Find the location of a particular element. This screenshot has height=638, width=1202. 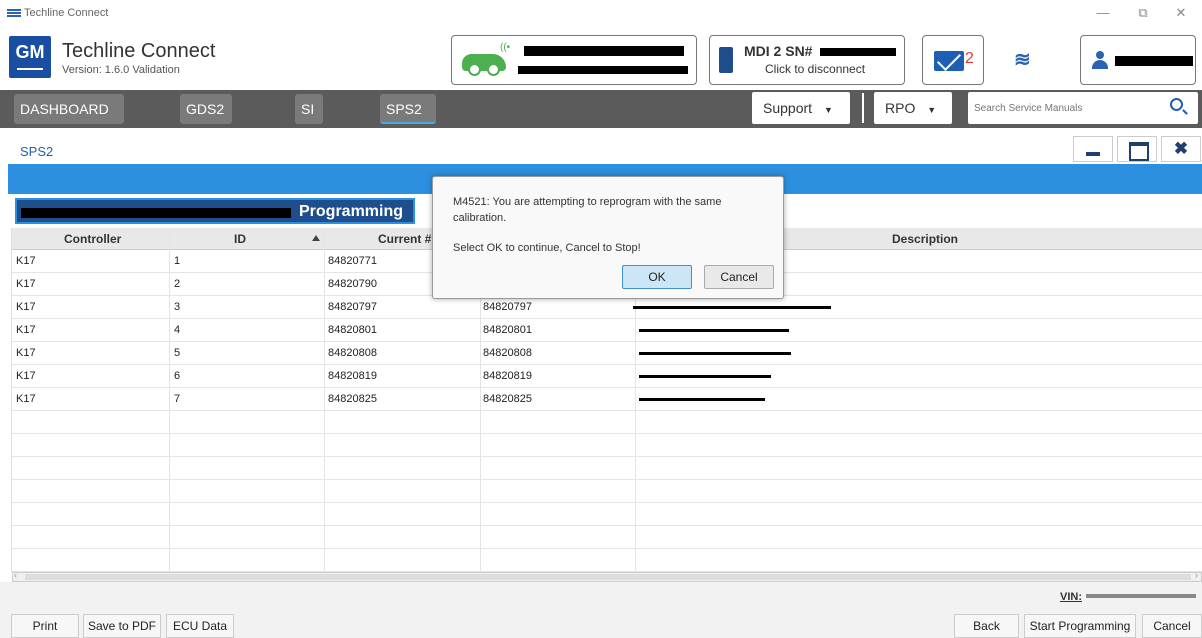

minimize-button: — is located at coordinates (1103, 13).